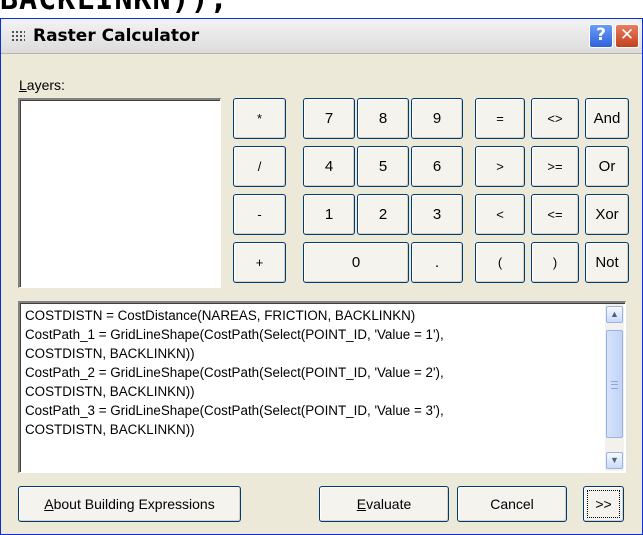 This screenshot has height=535, width=643. I want to click on layers-list, so click(119, 193).